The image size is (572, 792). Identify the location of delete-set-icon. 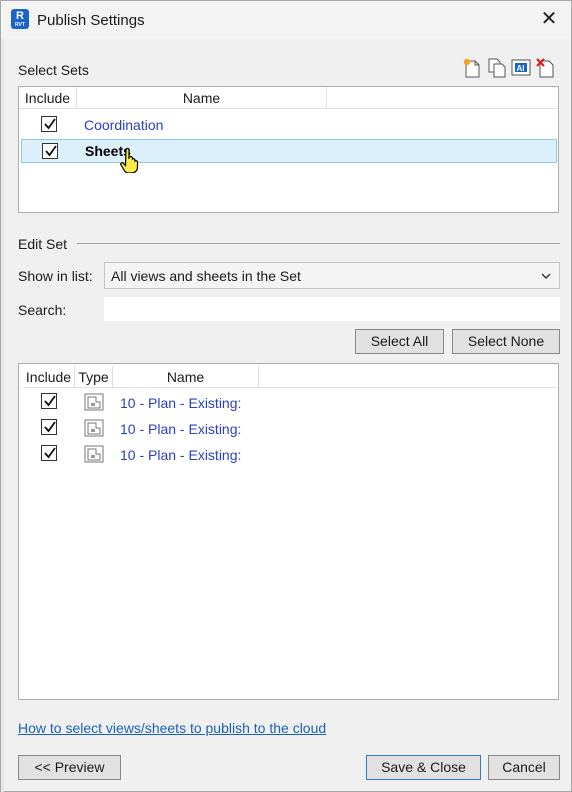
(546, 68).